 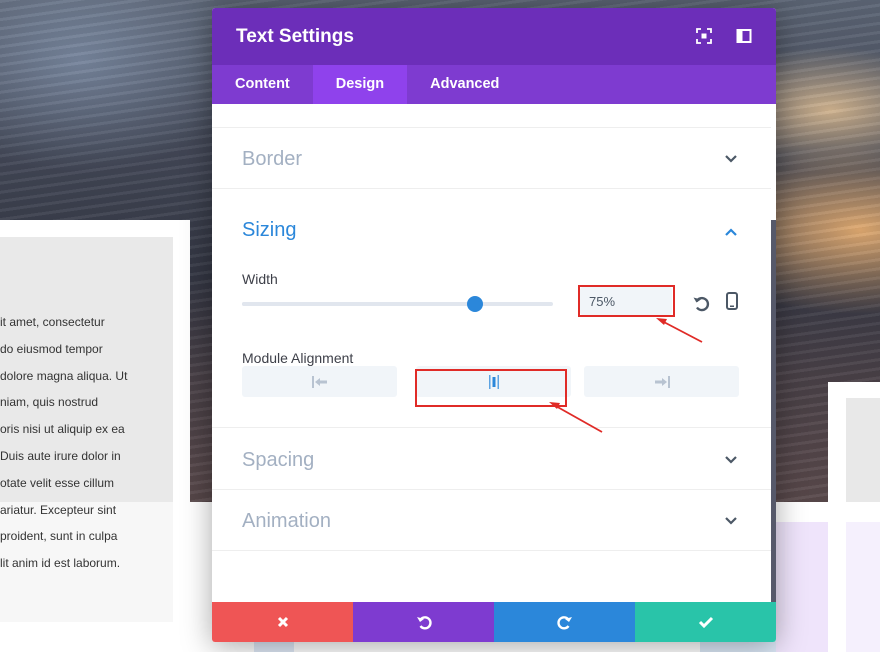 I want to click on redo-button, so click(x=564, y=622).